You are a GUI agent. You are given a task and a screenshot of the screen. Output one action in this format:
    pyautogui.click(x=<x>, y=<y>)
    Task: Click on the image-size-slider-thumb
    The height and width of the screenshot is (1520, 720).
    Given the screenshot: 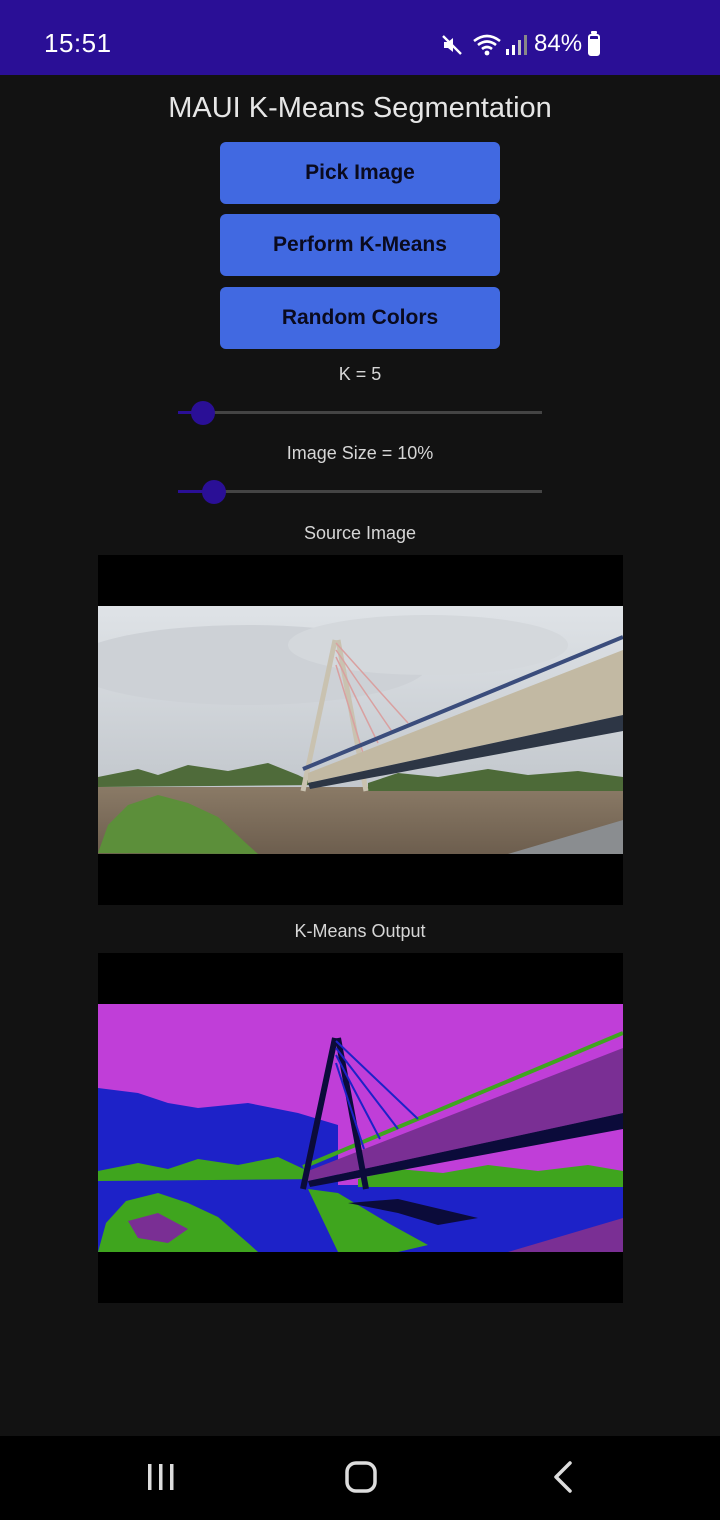 What is the action you would take?
    pyautogui.click(x=214, y=492)
    